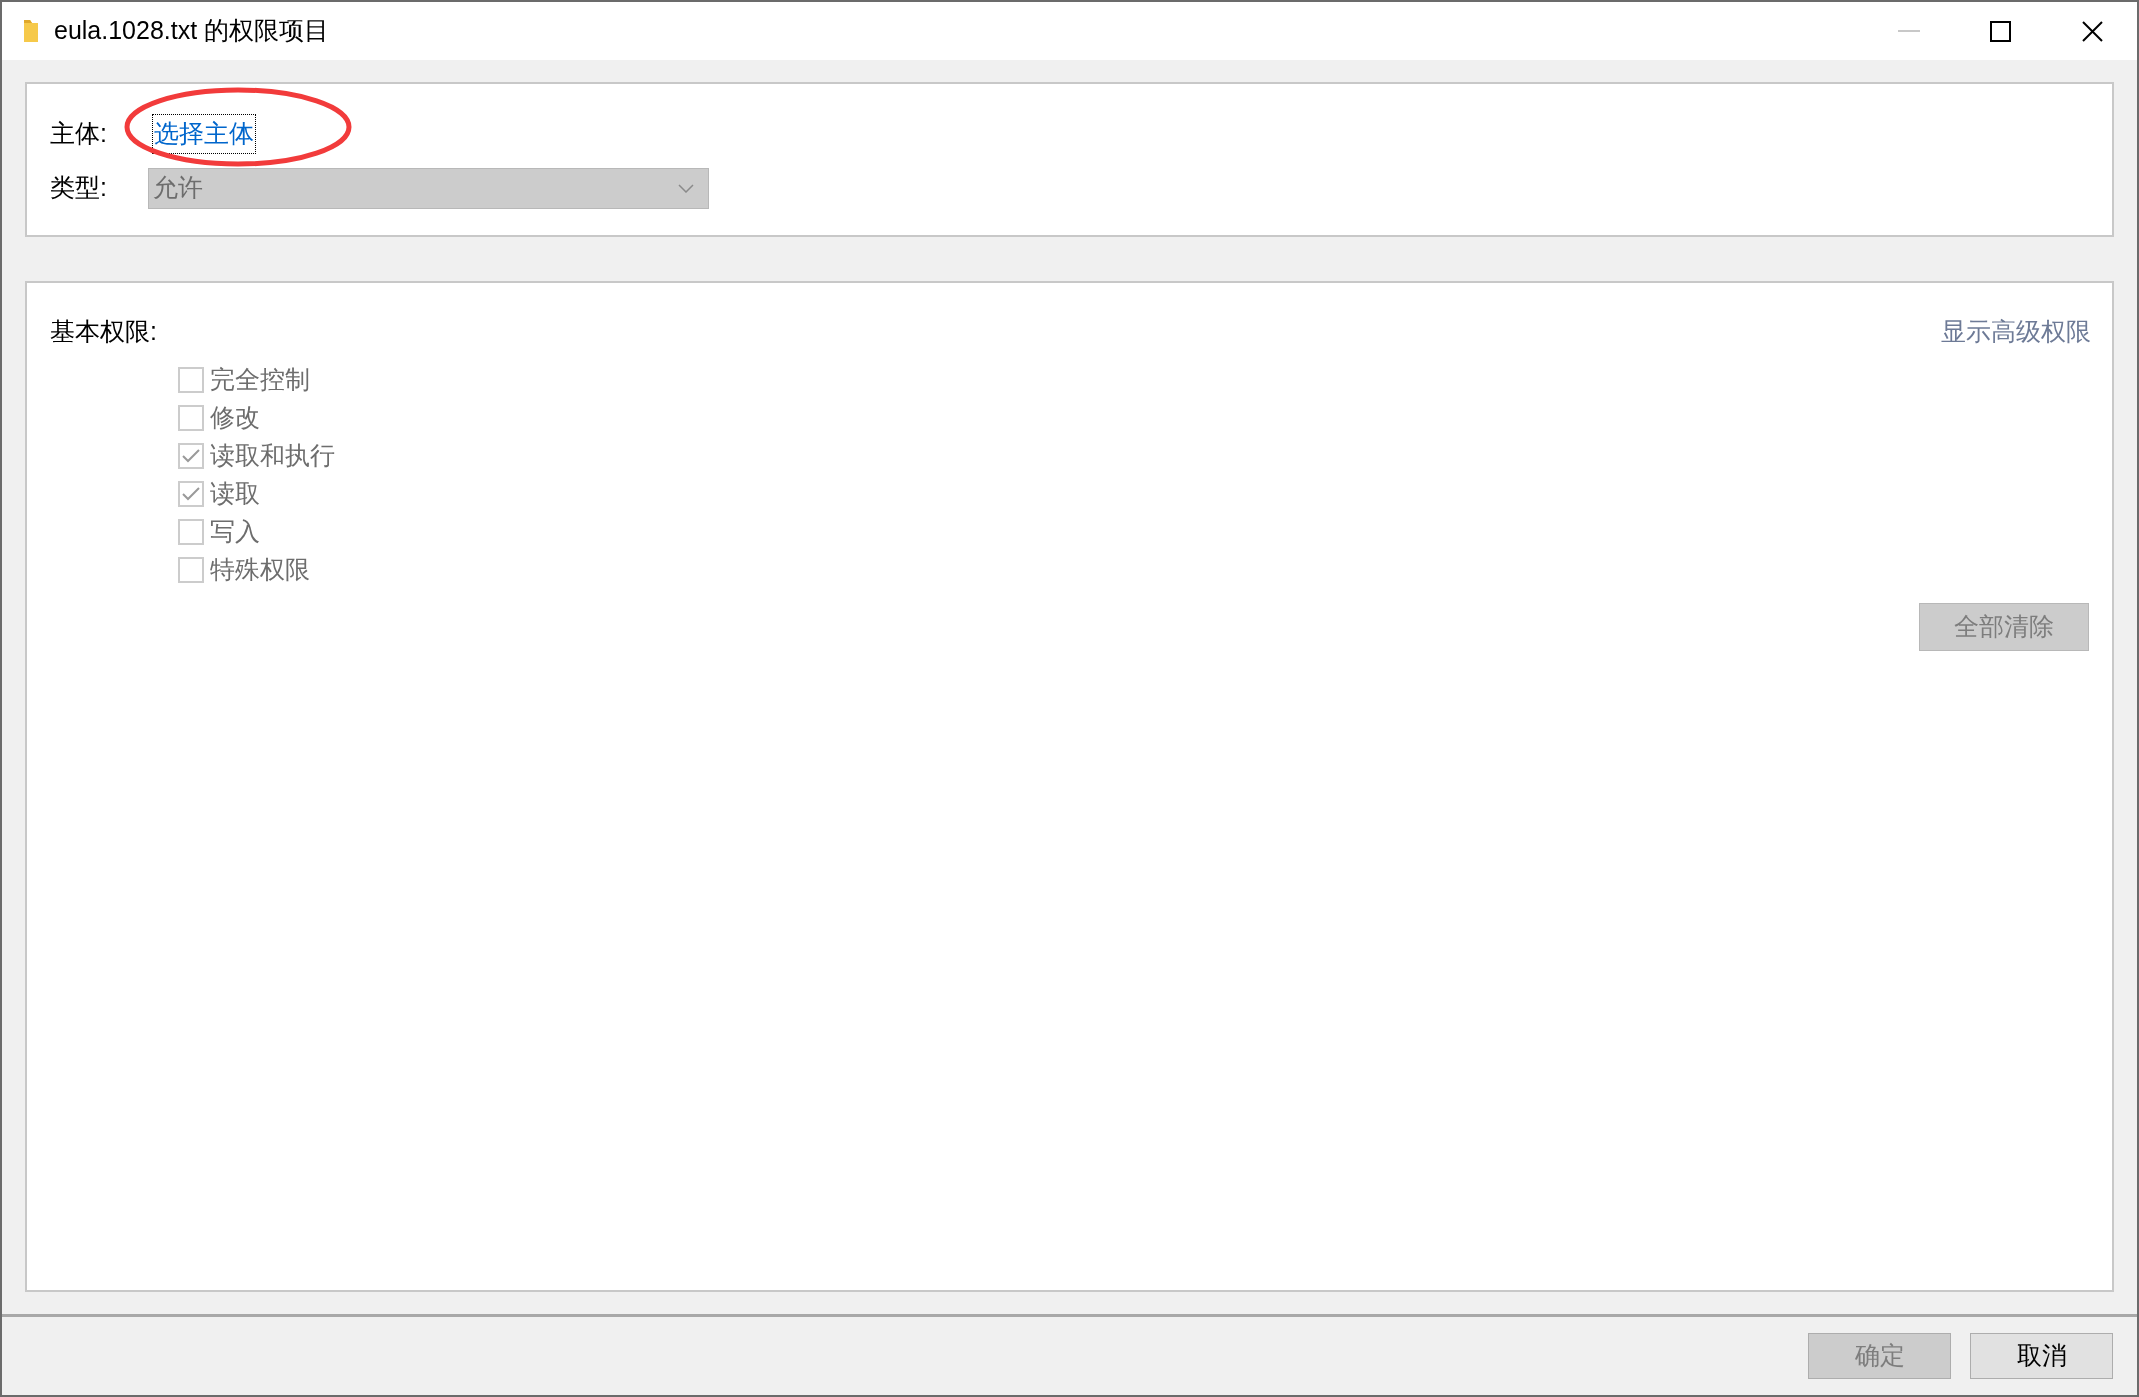  What do you see at coordinates (2092, 31) in the screenshot?
I see `close-icon` at bounding box center [2092, 31].